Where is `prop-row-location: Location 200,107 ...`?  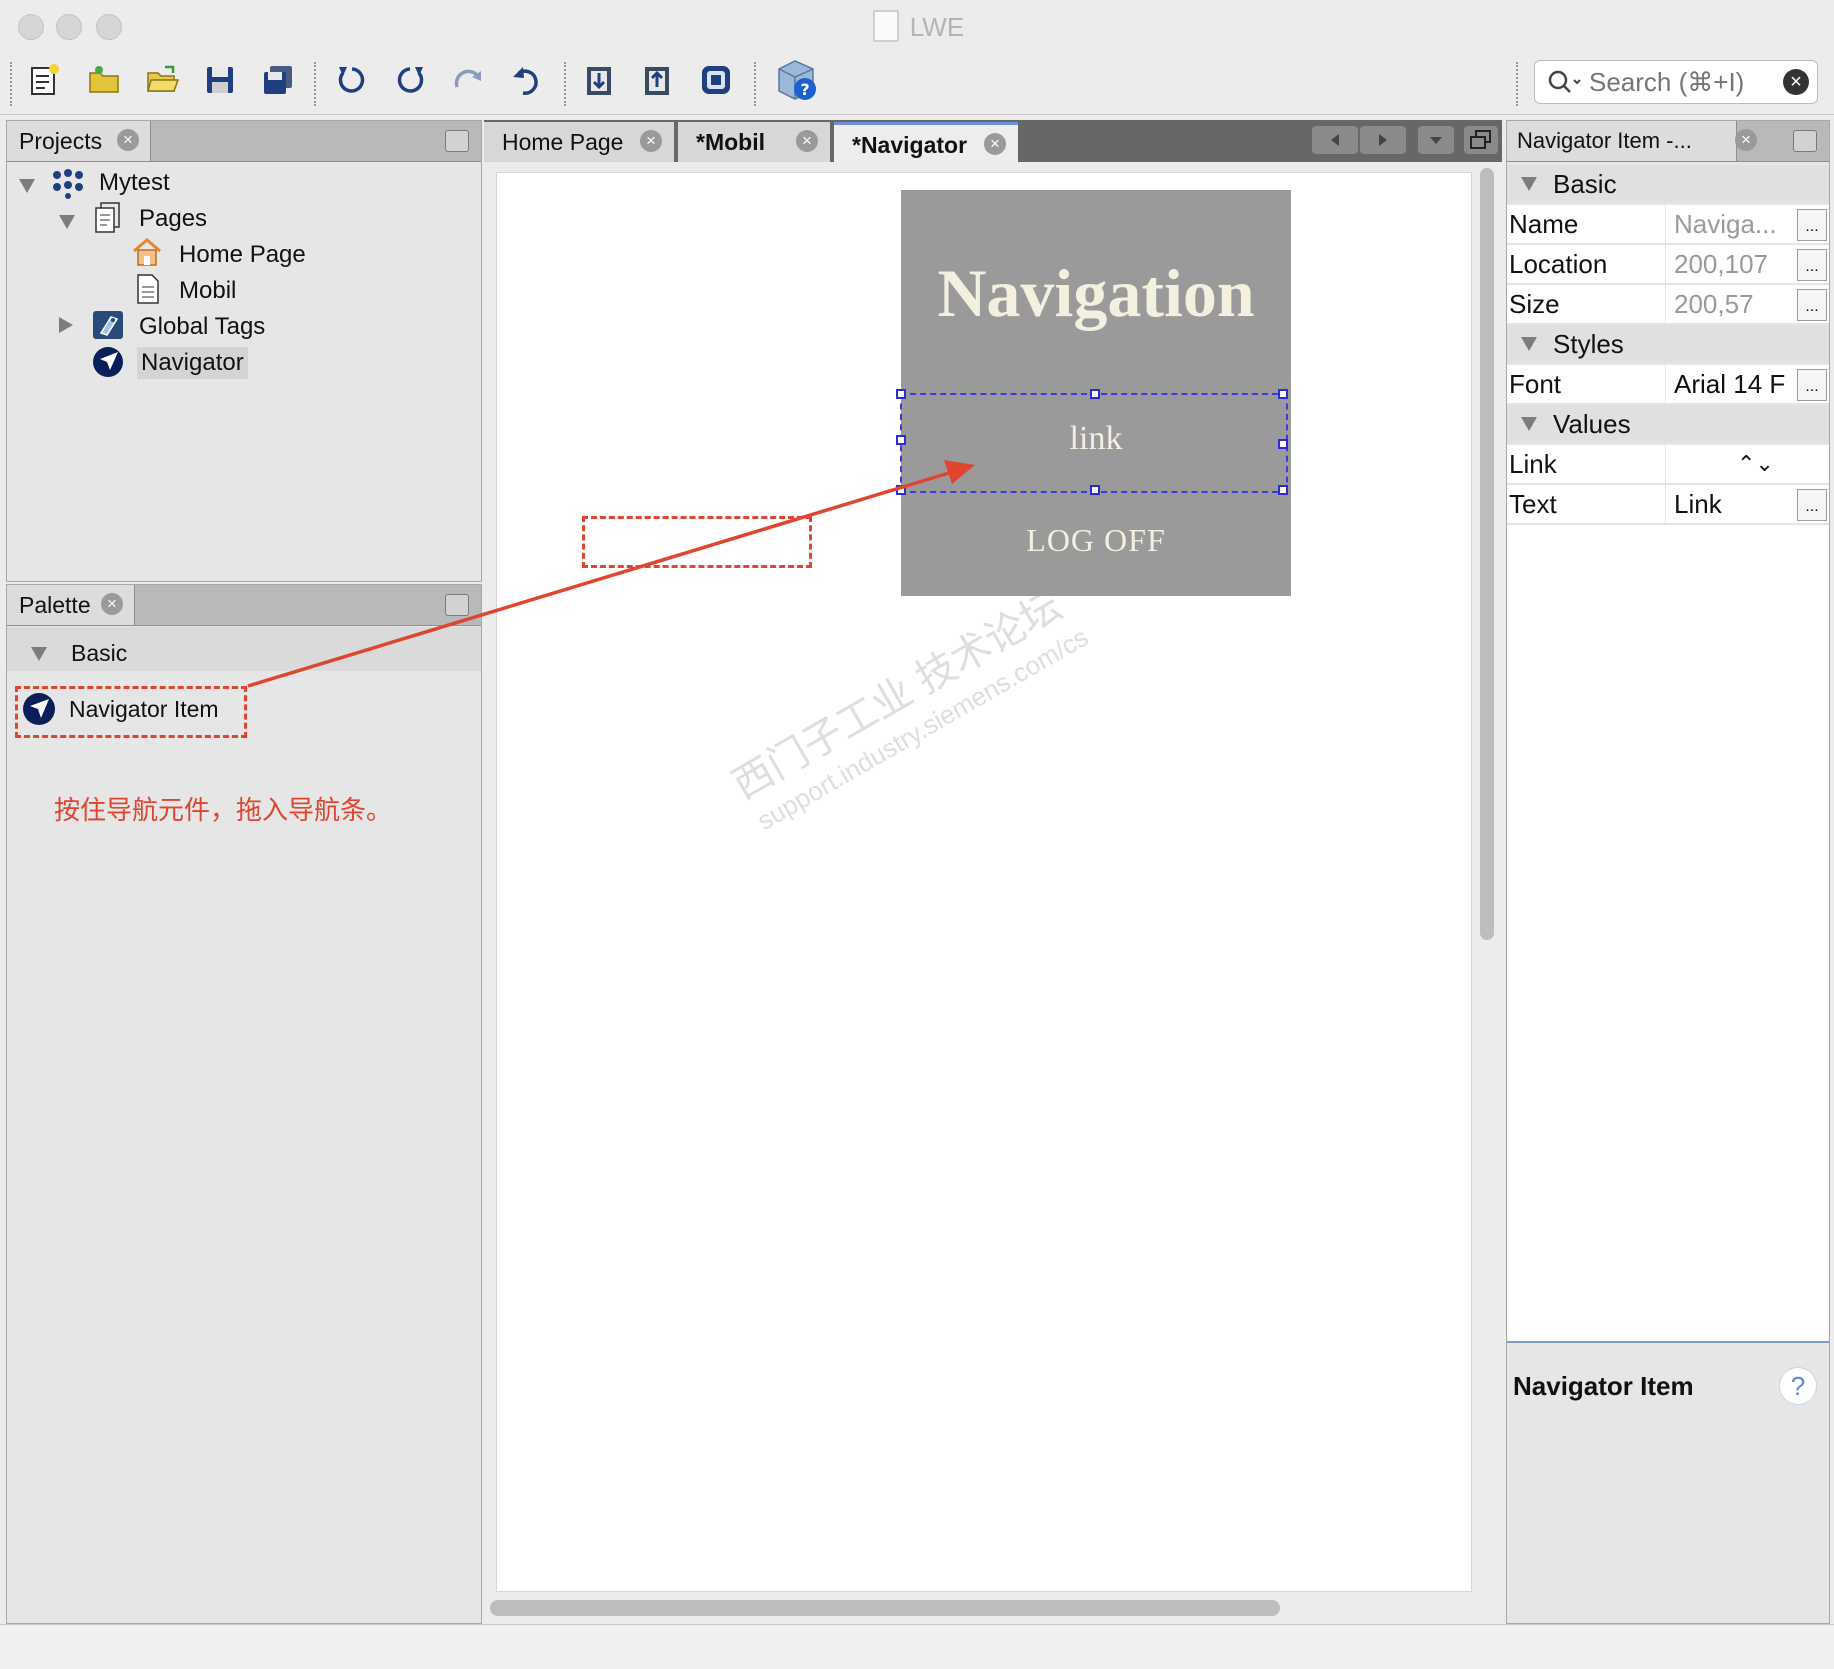
prop-row-location: Location 200,107 ... is located at coordinates (1668, 264).